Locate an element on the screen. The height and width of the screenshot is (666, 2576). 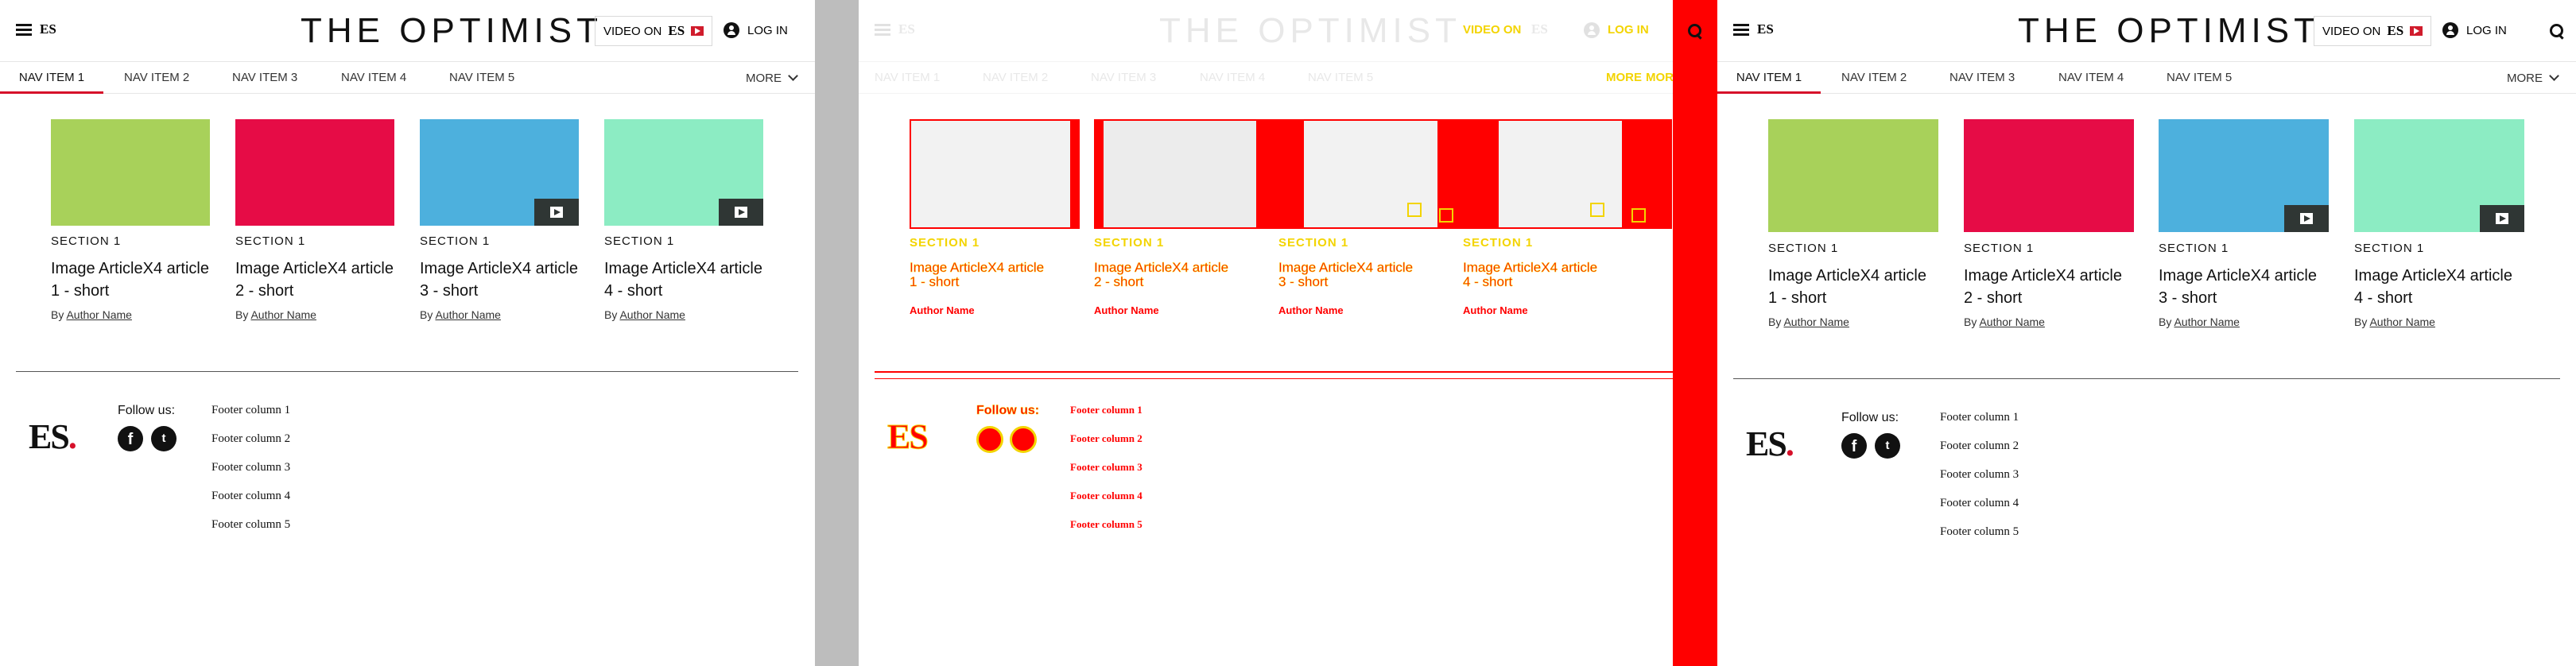
video-label: VIDEO ON is located at coordinates (1492, 30).